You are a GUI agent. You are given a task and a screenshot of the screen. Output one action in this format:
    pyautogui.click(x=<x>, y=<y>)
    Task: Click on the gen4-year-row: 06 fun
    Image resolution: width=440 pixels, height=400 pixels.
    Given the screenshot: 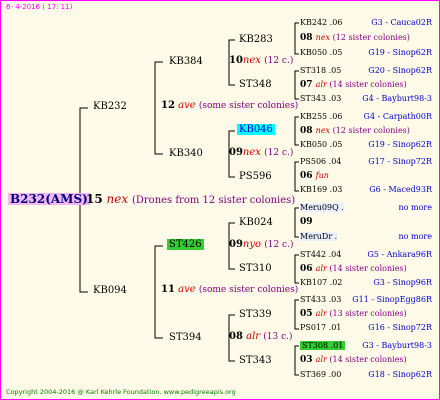 What is the action you would take?
    pyautogui.click(x=314, y=176)
    